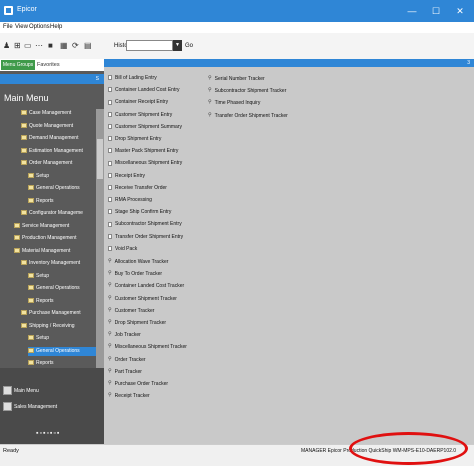 The image size is (474, 466). Describe the element at coordinates (55, 238) in the screenshot. I see `tree-node: Production Management` at that location.